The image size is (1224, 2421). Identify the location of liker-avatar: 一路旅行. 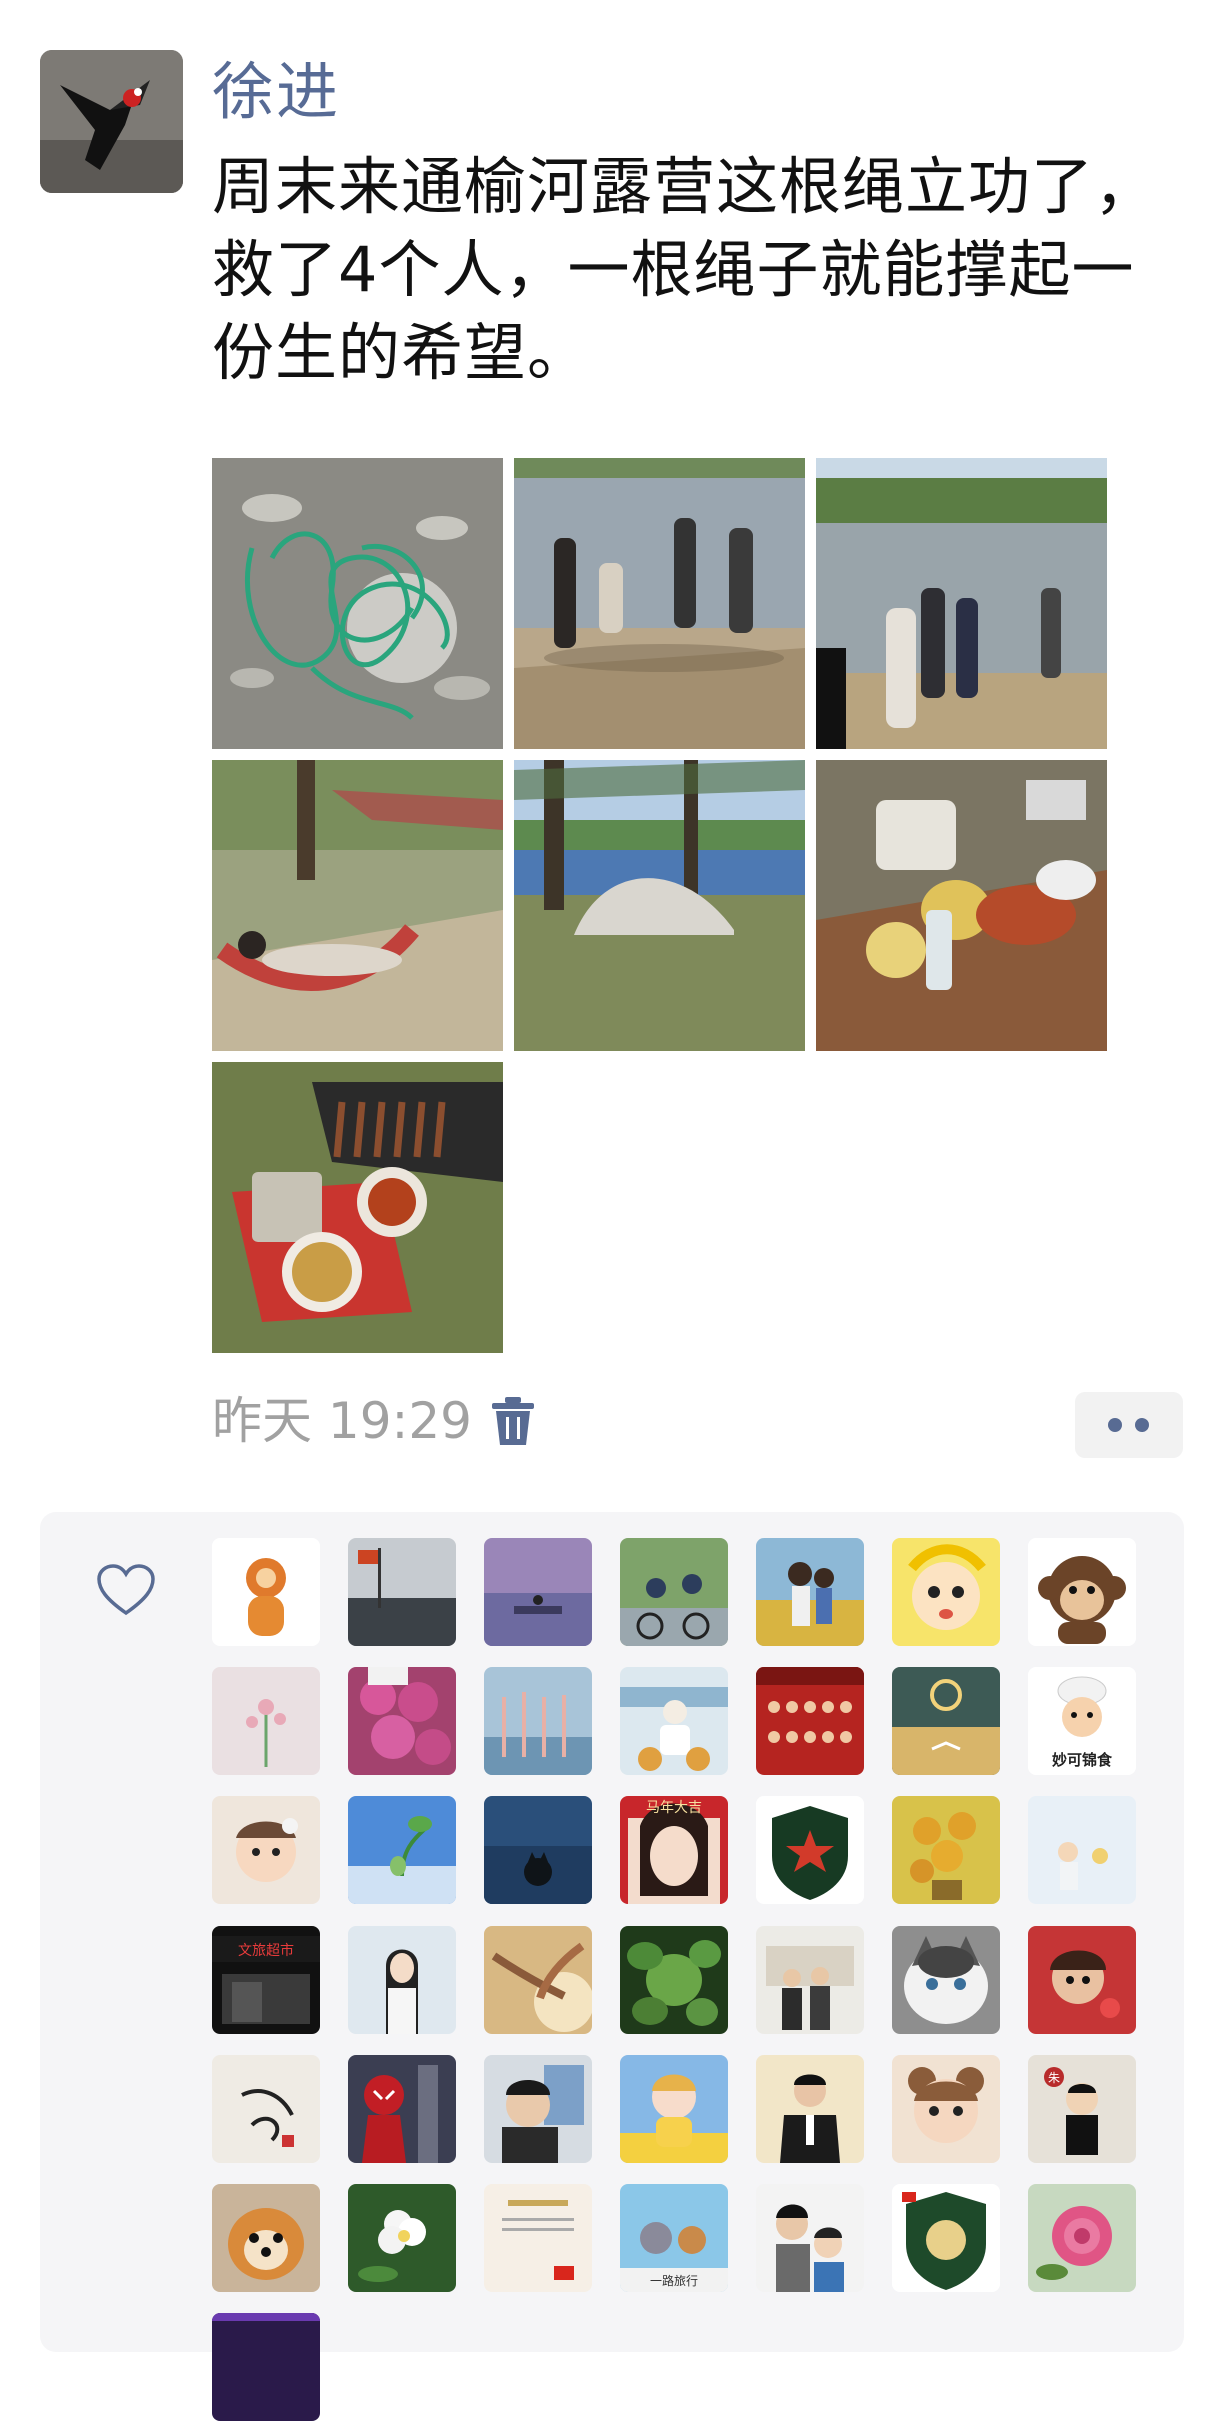
(674, 2238).